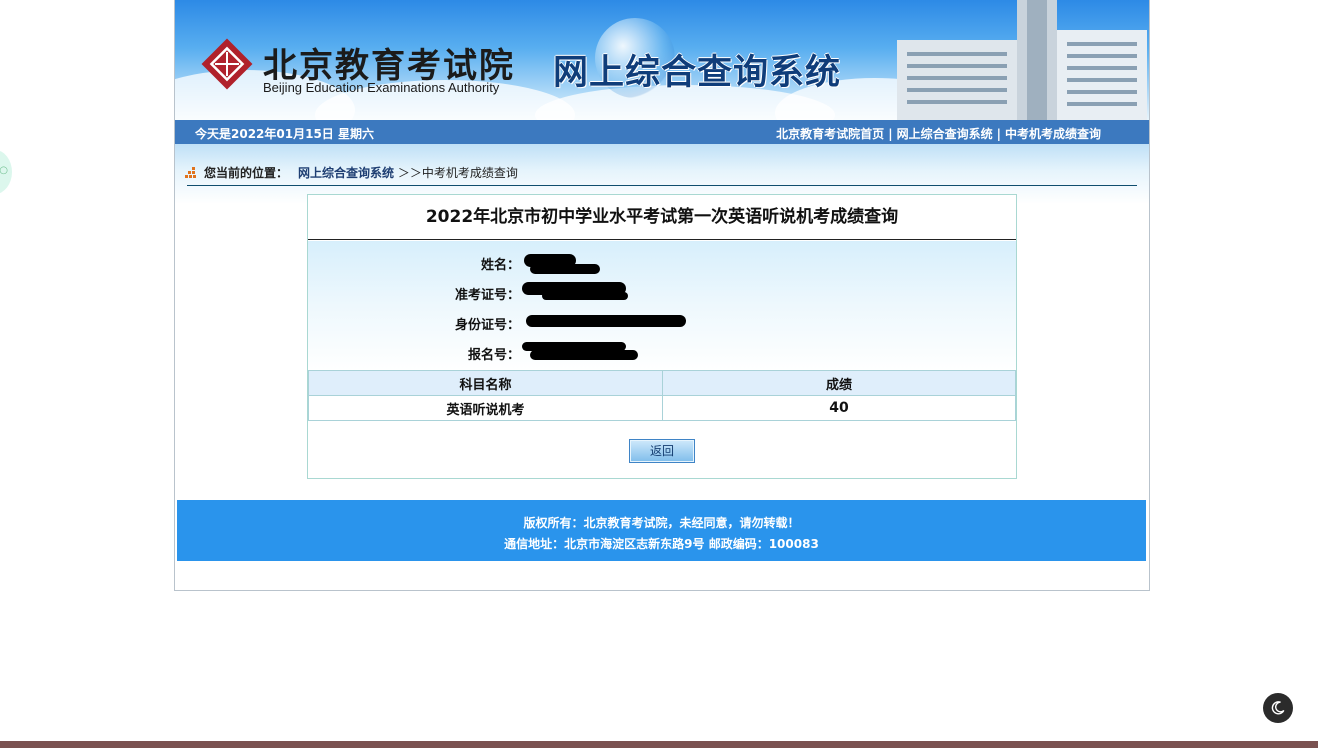 The image size is (1318, 748). Describe the element at coordinates (839, 408) in the screenshot. I see `score-cell: 40` at that location.